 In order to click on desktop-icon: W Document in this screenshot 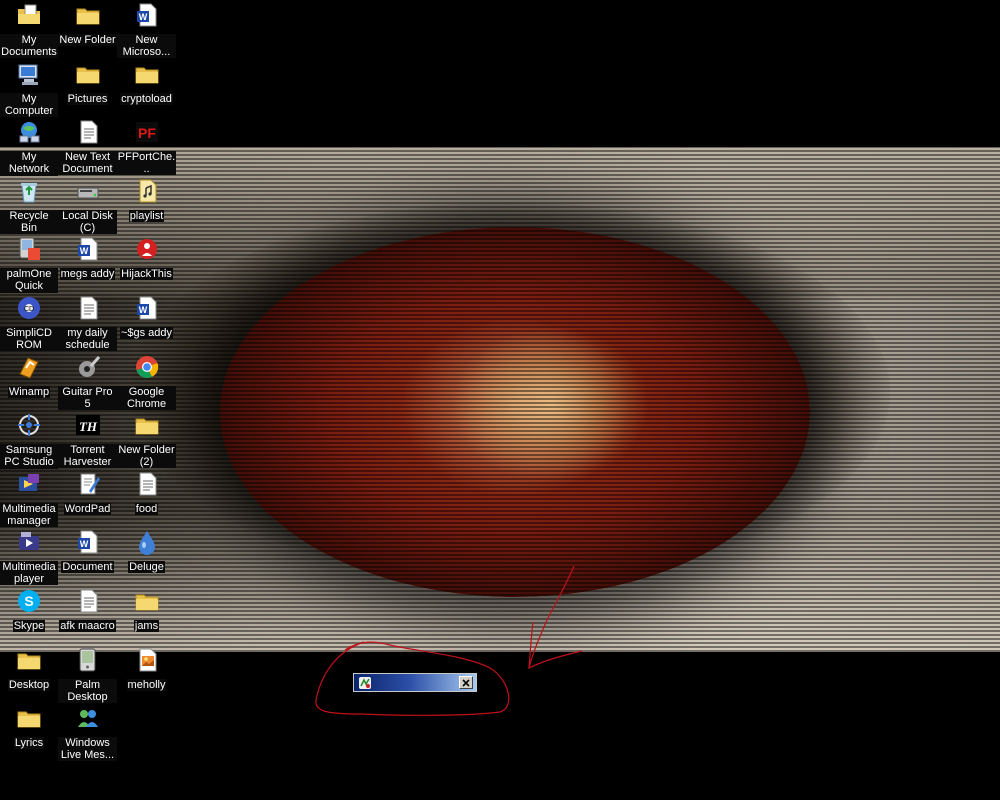, I will do `click(87, 556)`.